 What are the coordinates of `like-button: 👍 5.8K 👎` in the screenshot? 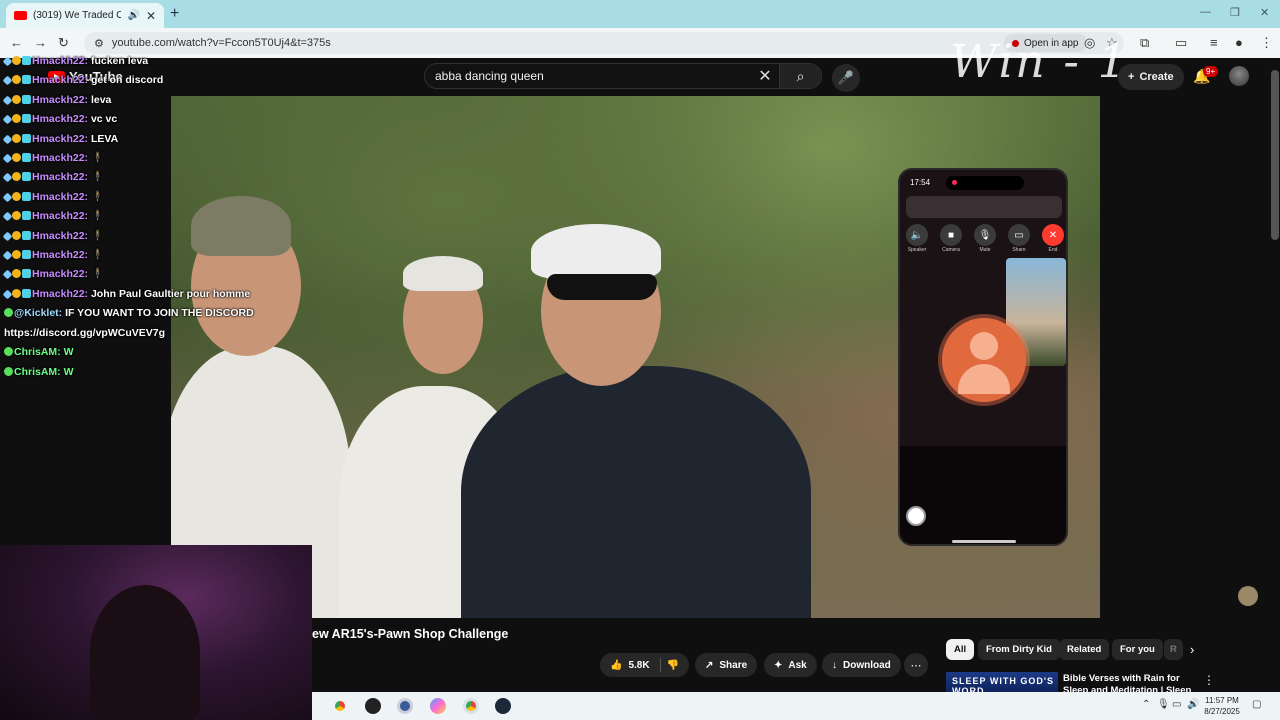 It's located at (645, 665).